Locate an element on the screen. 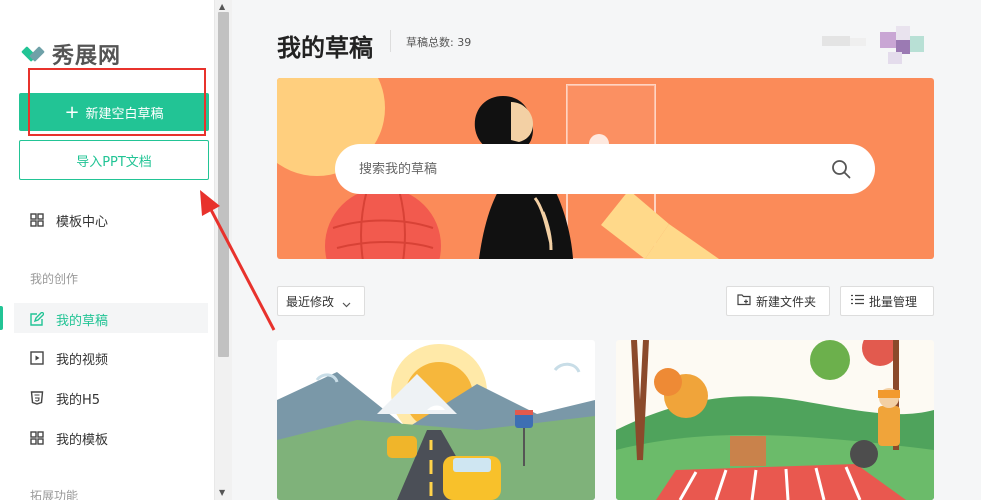 The image size is (981, 500). new-folder-button: 新建文件夹 is located at coordinates (778, 301).